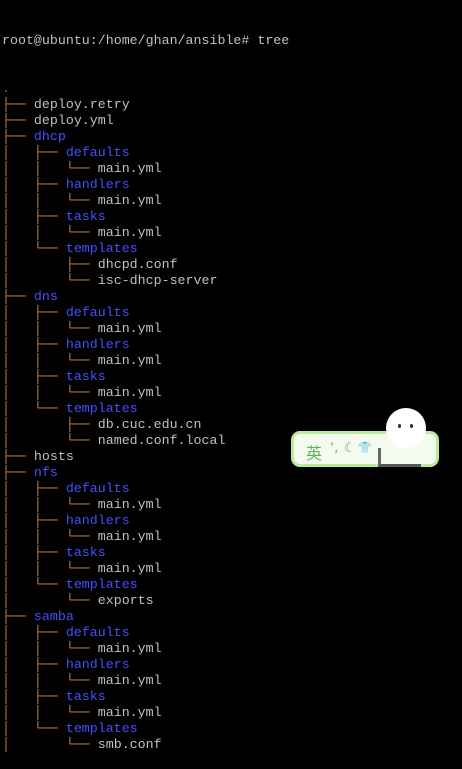  What do you see at coordinates (145, 121) in the screenshot?
I see `tree-file: ├── deploy.yml` at bounding box center [145, 121].